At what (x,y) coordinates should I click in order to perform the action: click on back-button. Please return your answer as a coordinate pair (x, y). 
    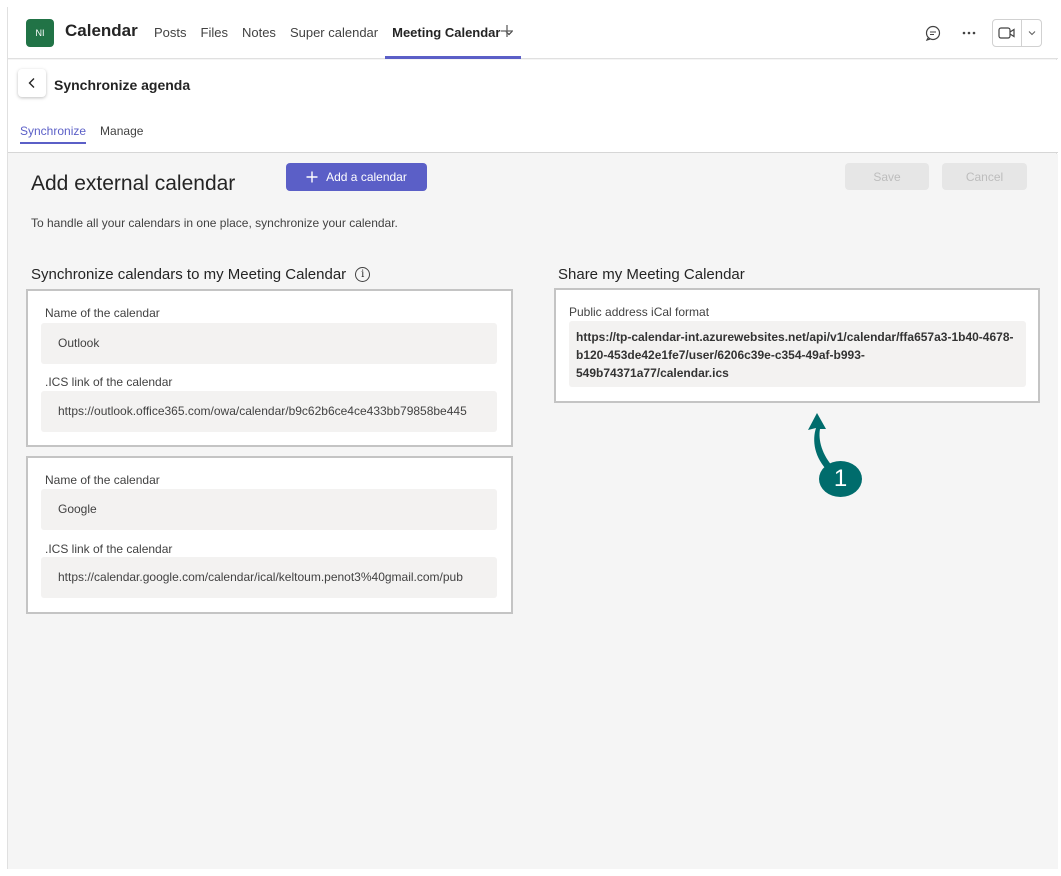
    Looking at the image, I should click on (32, 83).